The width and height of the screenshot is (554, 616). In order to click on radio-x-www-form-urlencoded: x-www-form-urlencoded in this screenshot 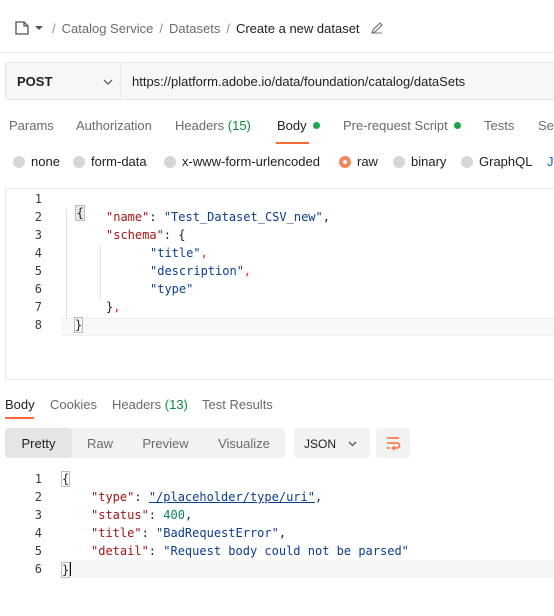, I will do `click(242, 161)`.